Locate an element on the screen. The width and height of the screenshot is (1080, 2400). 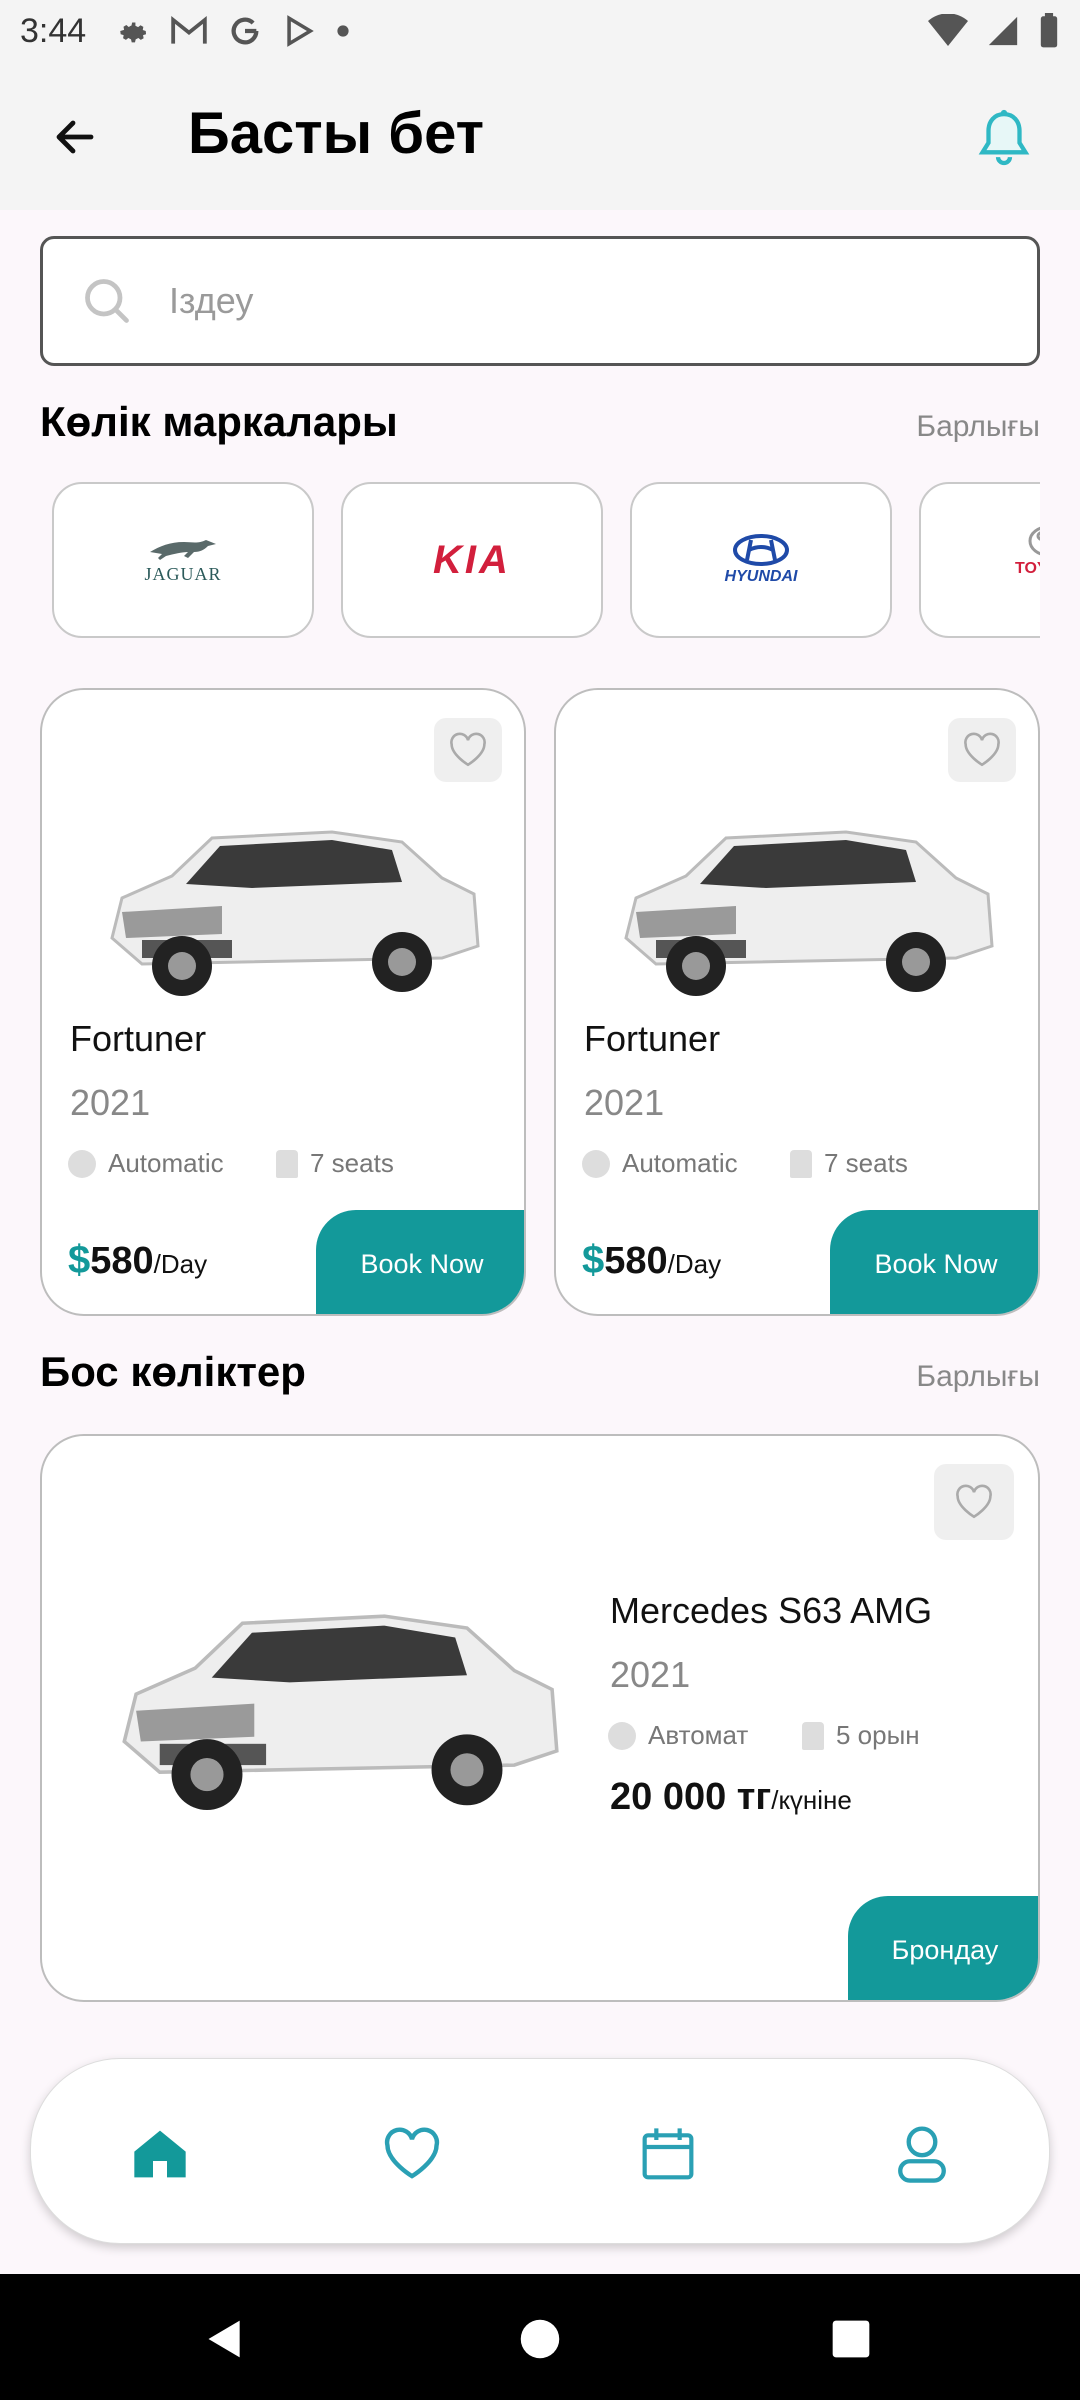
heart-icon is located at coordinates (412, 2153).